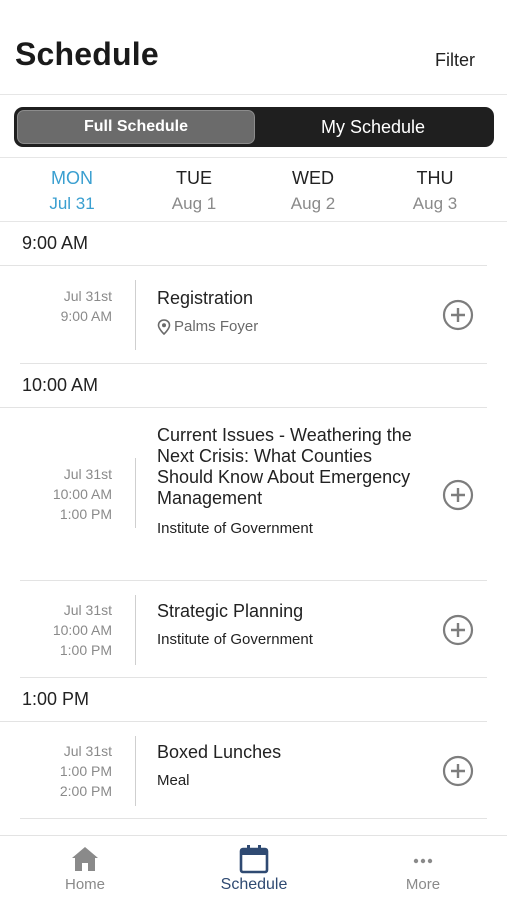  I want to click on day-date: Jul 31, so click(72, 203).